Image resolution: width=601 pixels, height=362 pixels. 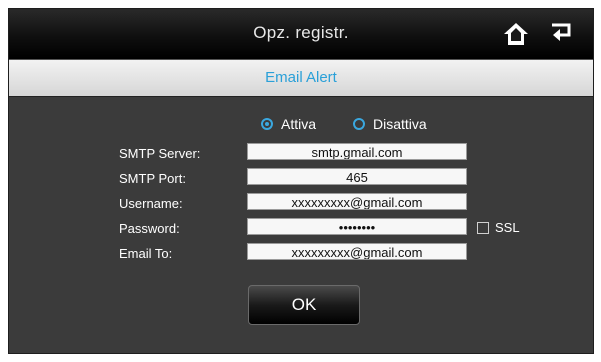 I want to click on radio-checked-icon, so click(x=267, y=124).